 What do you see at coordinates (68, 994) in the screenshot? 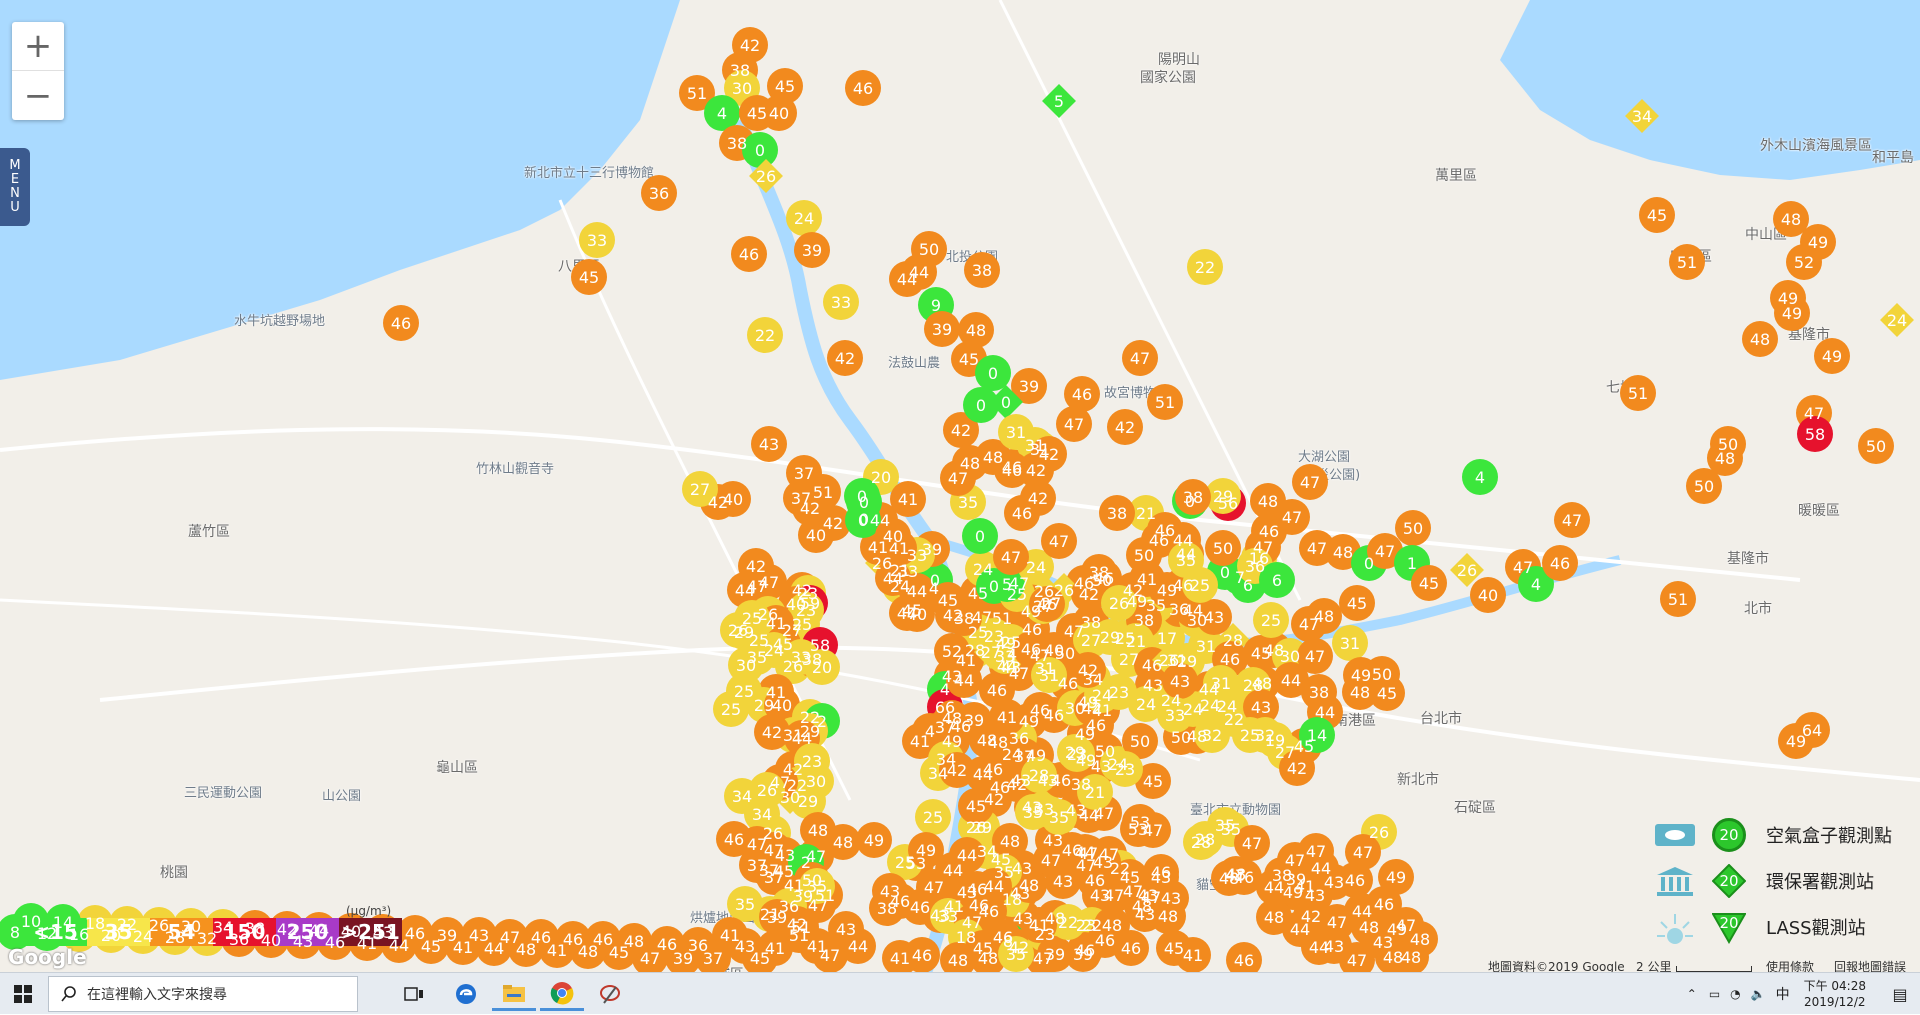
I see `search-icon` at bounding box center [68, 994].